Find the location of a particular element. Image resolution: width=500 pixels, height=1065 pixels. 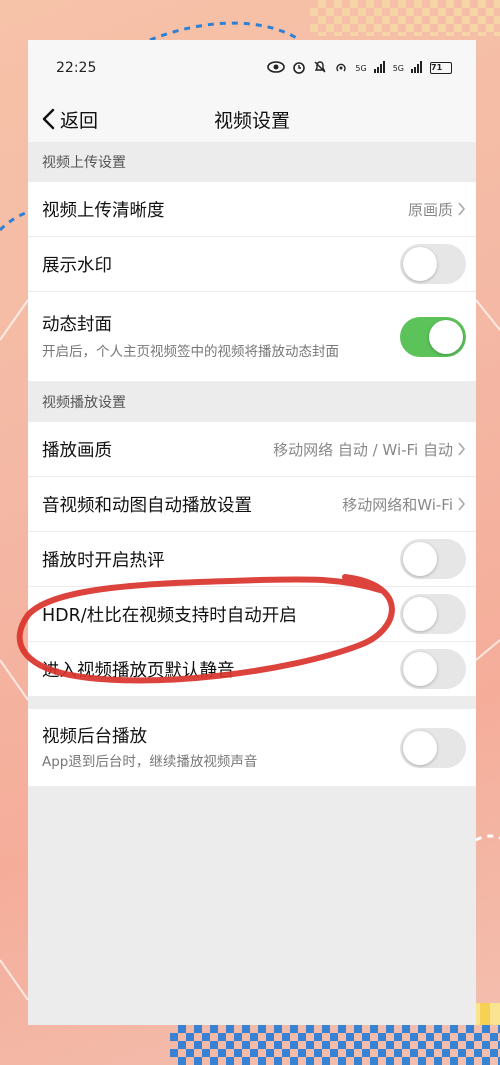

page-title: 视频设置 is located at coordinates (251, 120).